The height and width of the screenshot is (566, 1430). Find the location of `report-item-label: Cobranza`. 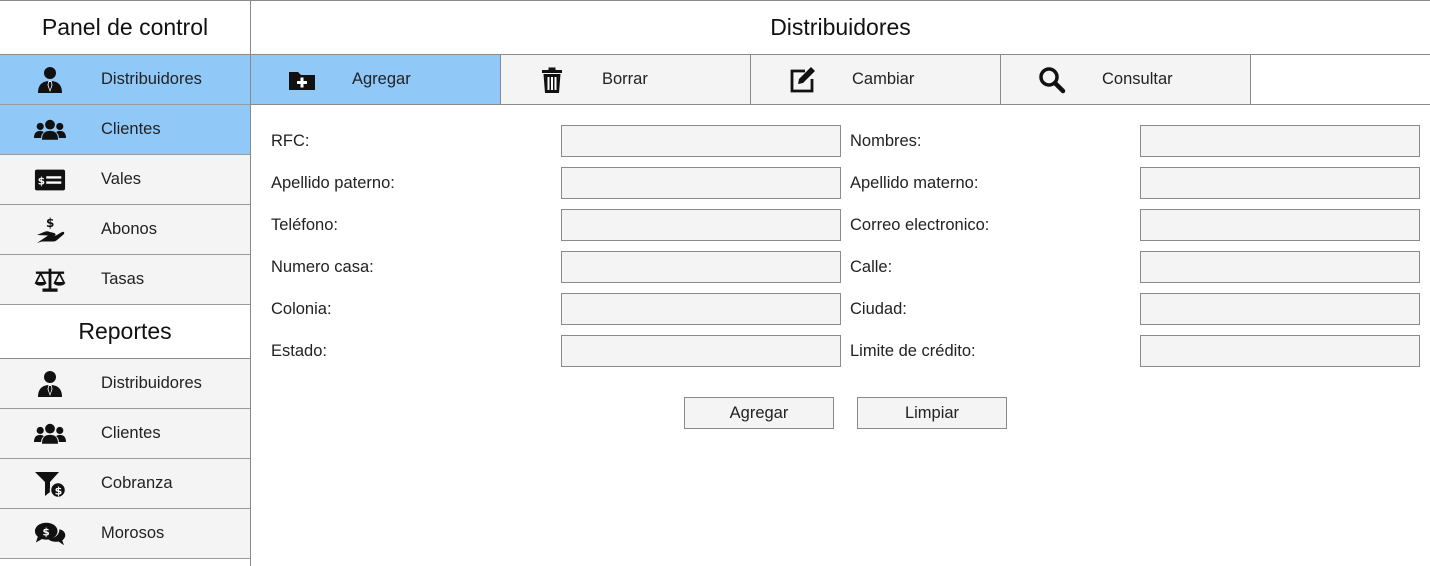

report-item-label: Cobranza is located at coordinates (137, 483).